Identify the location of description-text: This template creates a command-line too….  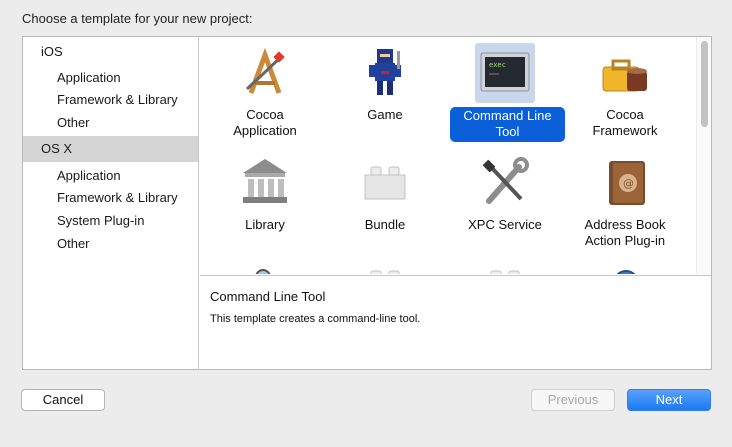
(315, 319).